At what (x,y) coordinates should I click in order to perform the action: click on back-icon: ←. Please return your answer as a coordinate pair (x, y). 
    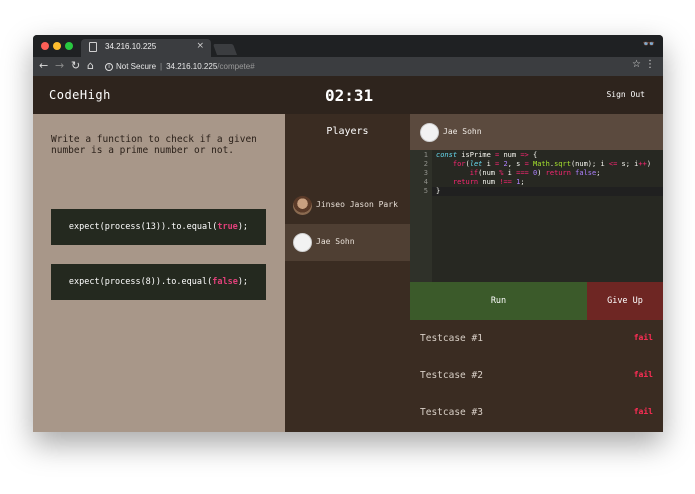
    Looking at the image, I should click on (43, 65).